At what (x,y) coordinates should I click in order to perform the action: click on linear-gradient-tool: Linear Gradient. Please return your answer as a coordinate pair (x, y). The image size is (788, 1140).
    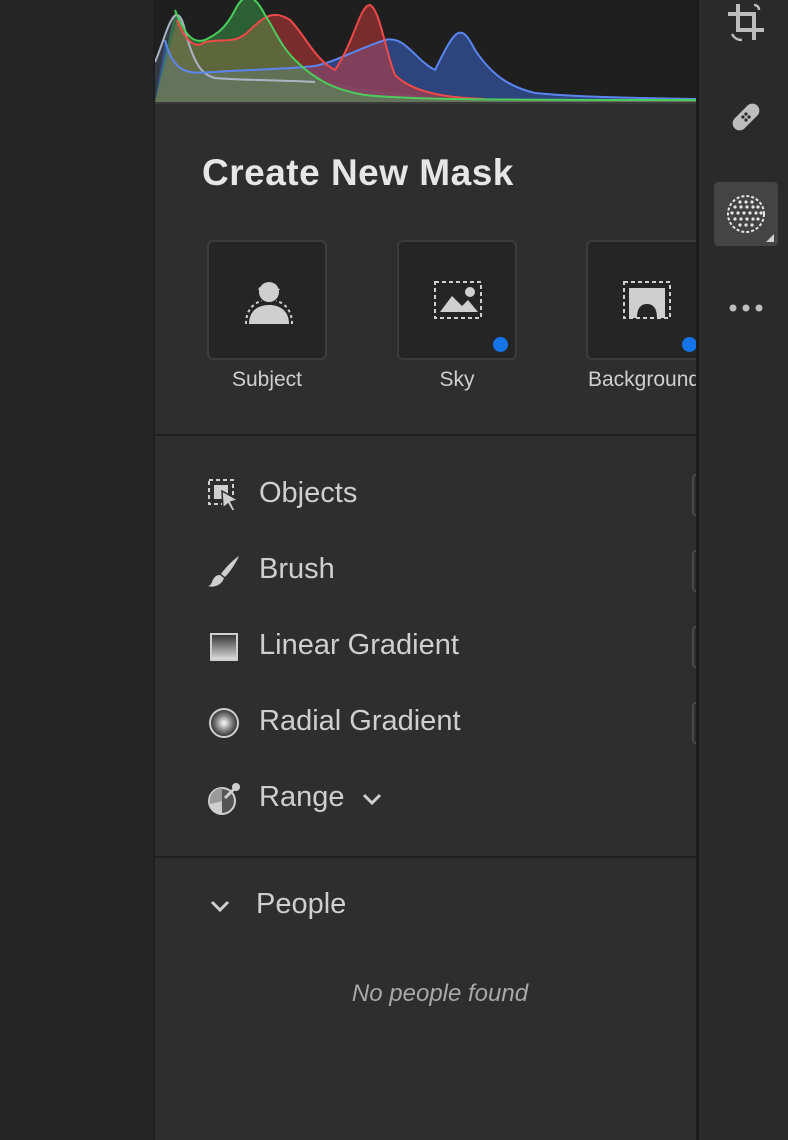
    Looking at the image, I should click on (425, 647).